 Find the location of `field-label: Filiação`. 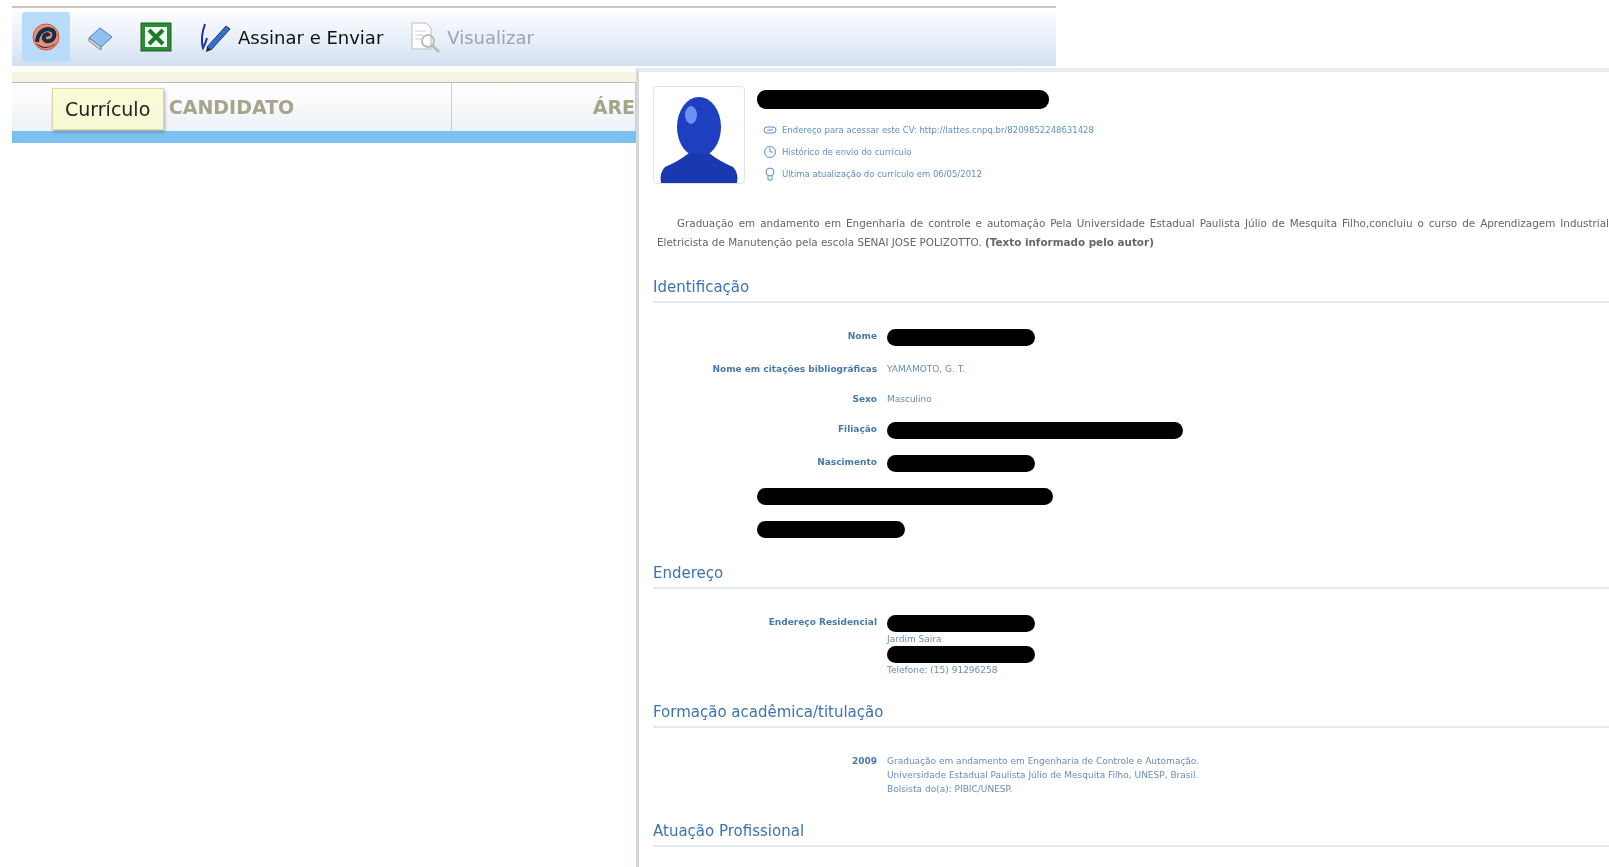

field-label: Filiação is located at coordinates (856, 429).